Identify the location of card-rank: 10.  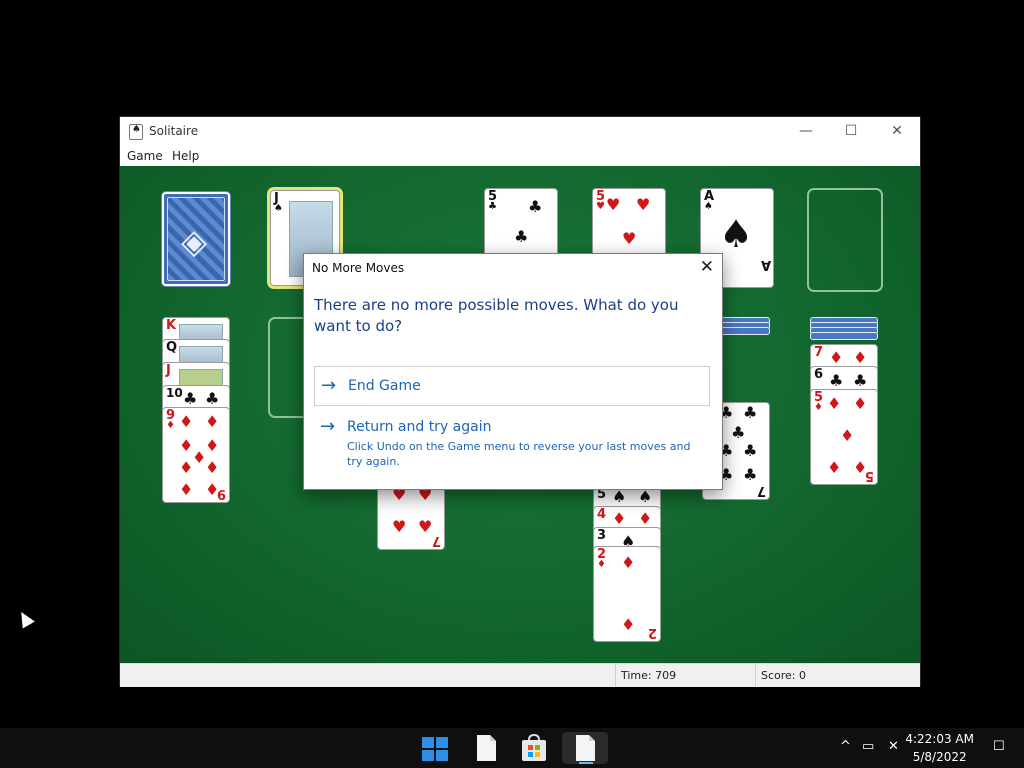
(174, 393).